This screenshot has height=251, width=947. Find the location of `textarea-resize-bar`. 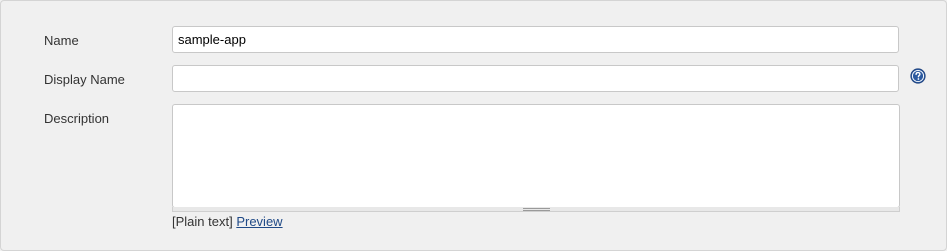

textarea-resize-bar is located at coordinates (536, 209).